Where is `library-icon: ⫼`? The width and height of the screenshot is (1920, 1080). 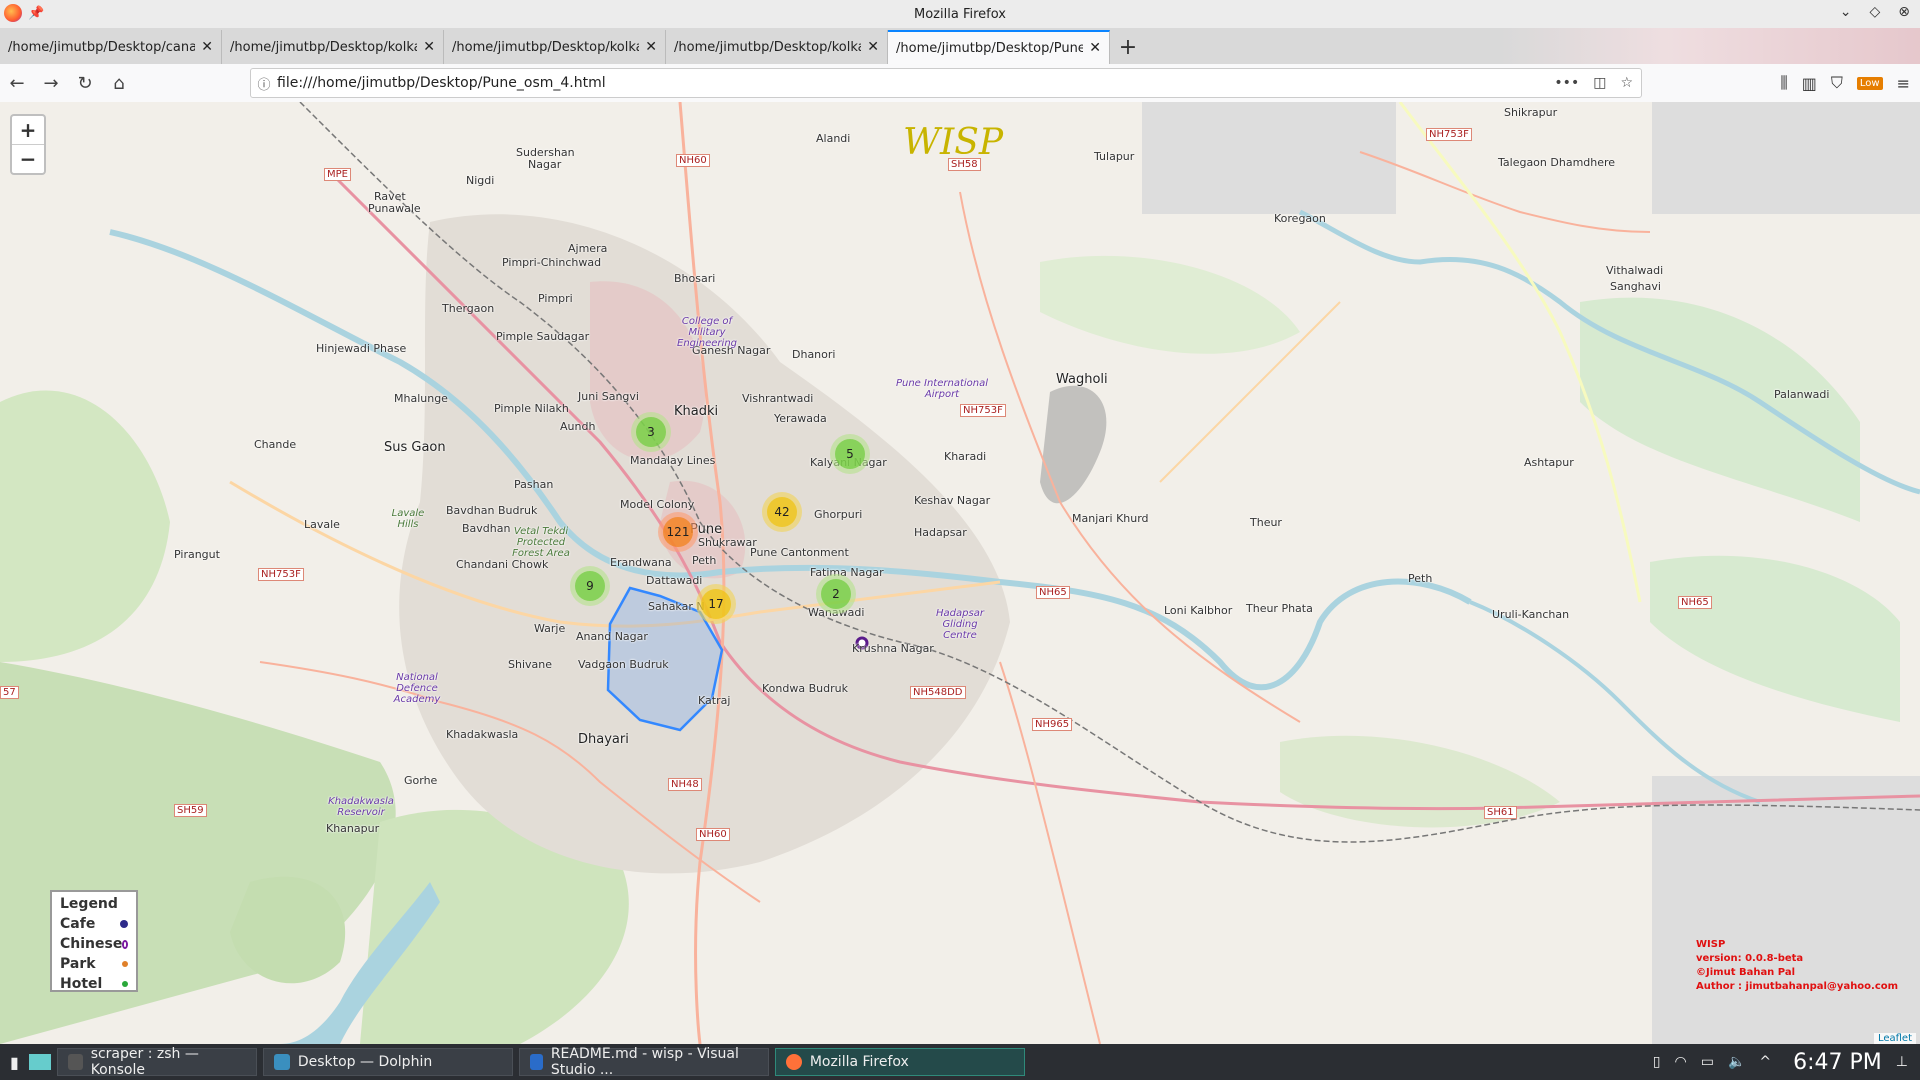
library-icon: ⫼ is located at coordinates (1783, 83).